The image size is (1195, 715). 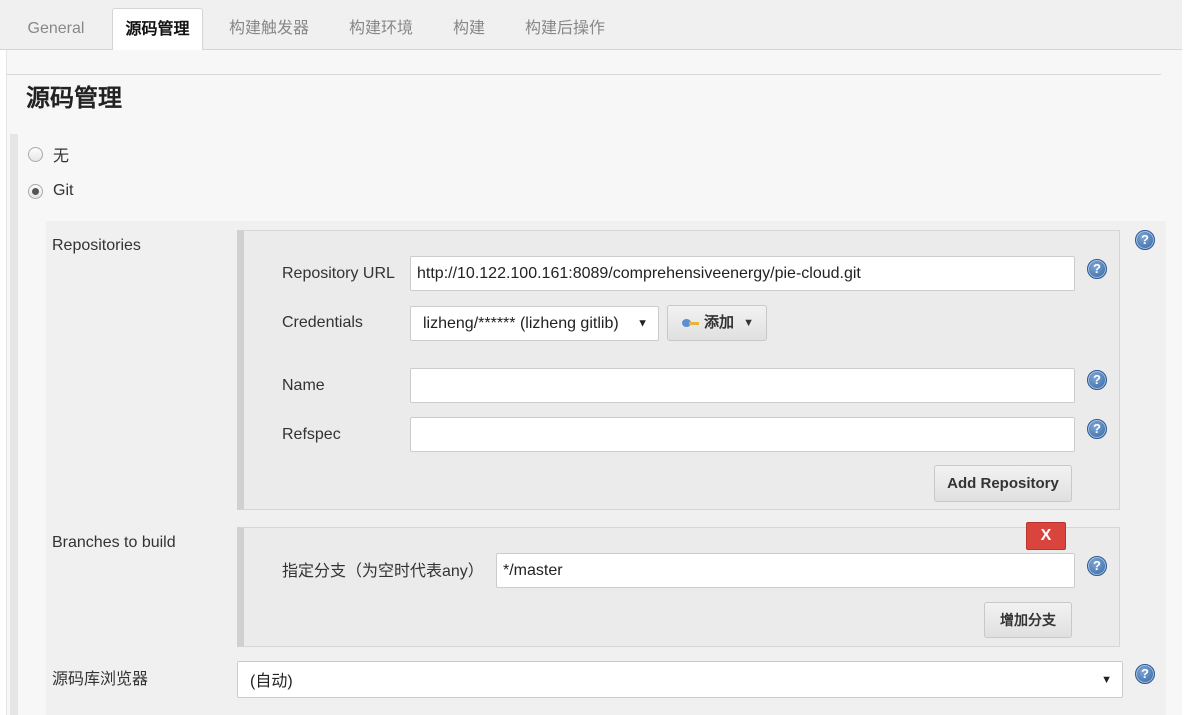 I want to click on add-credentials-button: 添加 ▼, so click(x=717, y=323).